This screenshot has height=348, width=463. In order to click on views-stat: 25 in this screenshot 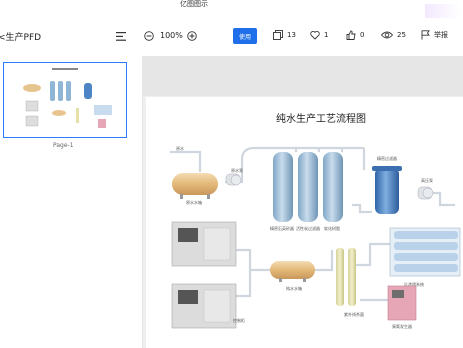, I will do `click(393, 35)`.